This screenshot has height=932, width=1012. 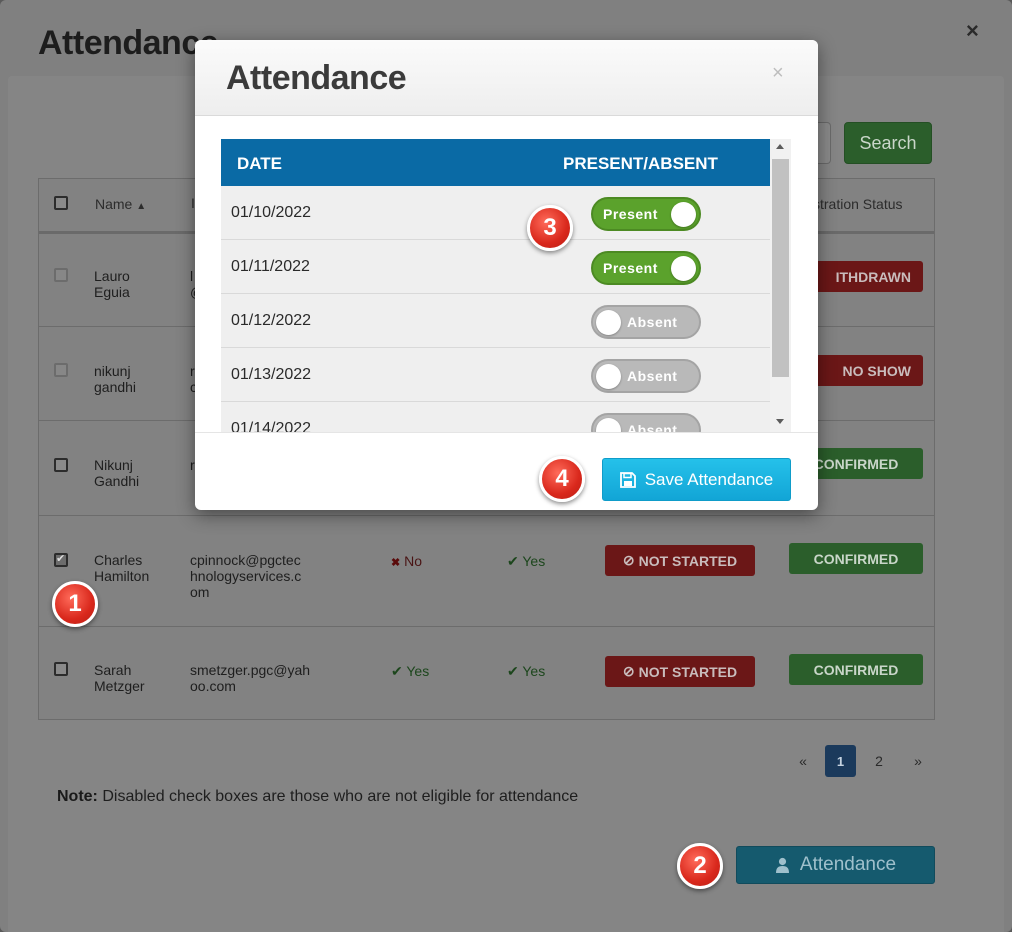 I want to click on attendance-date: 01/11/2022, so click(x=270, y=266).